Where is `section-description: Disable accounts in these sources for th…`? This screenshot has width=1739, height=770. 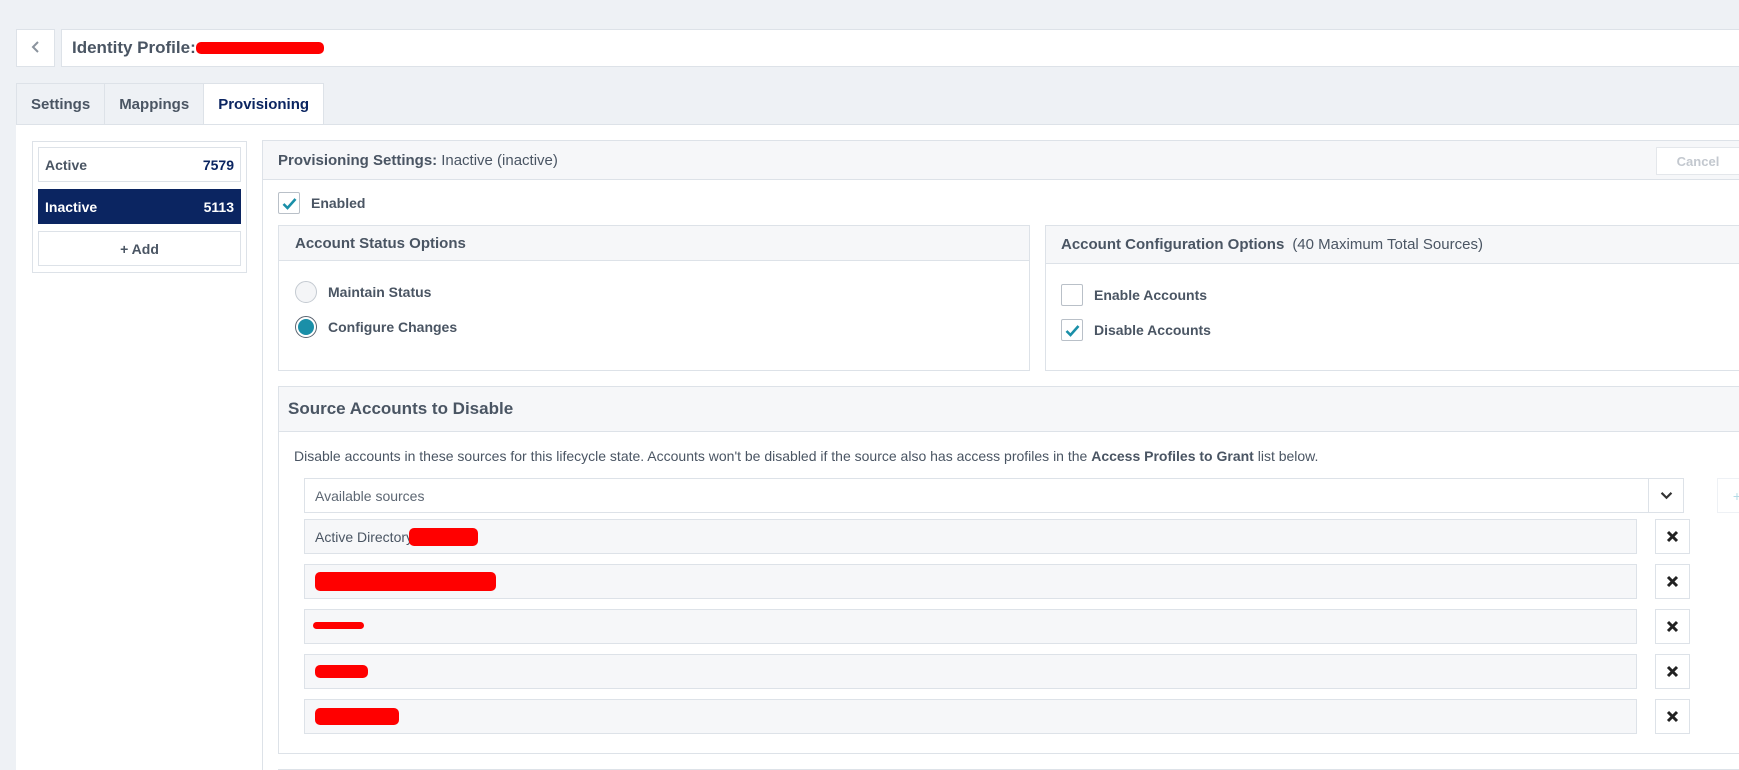 section-description: Disable accounts in these sources for th… is located at coordinates (806, 456).